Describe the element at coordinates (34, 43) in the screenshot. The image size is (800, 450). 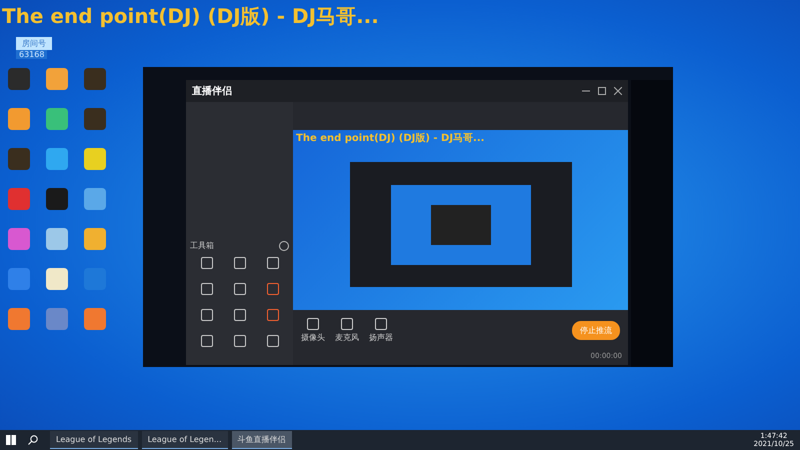
I see `room-badge: 房间号` at that location.